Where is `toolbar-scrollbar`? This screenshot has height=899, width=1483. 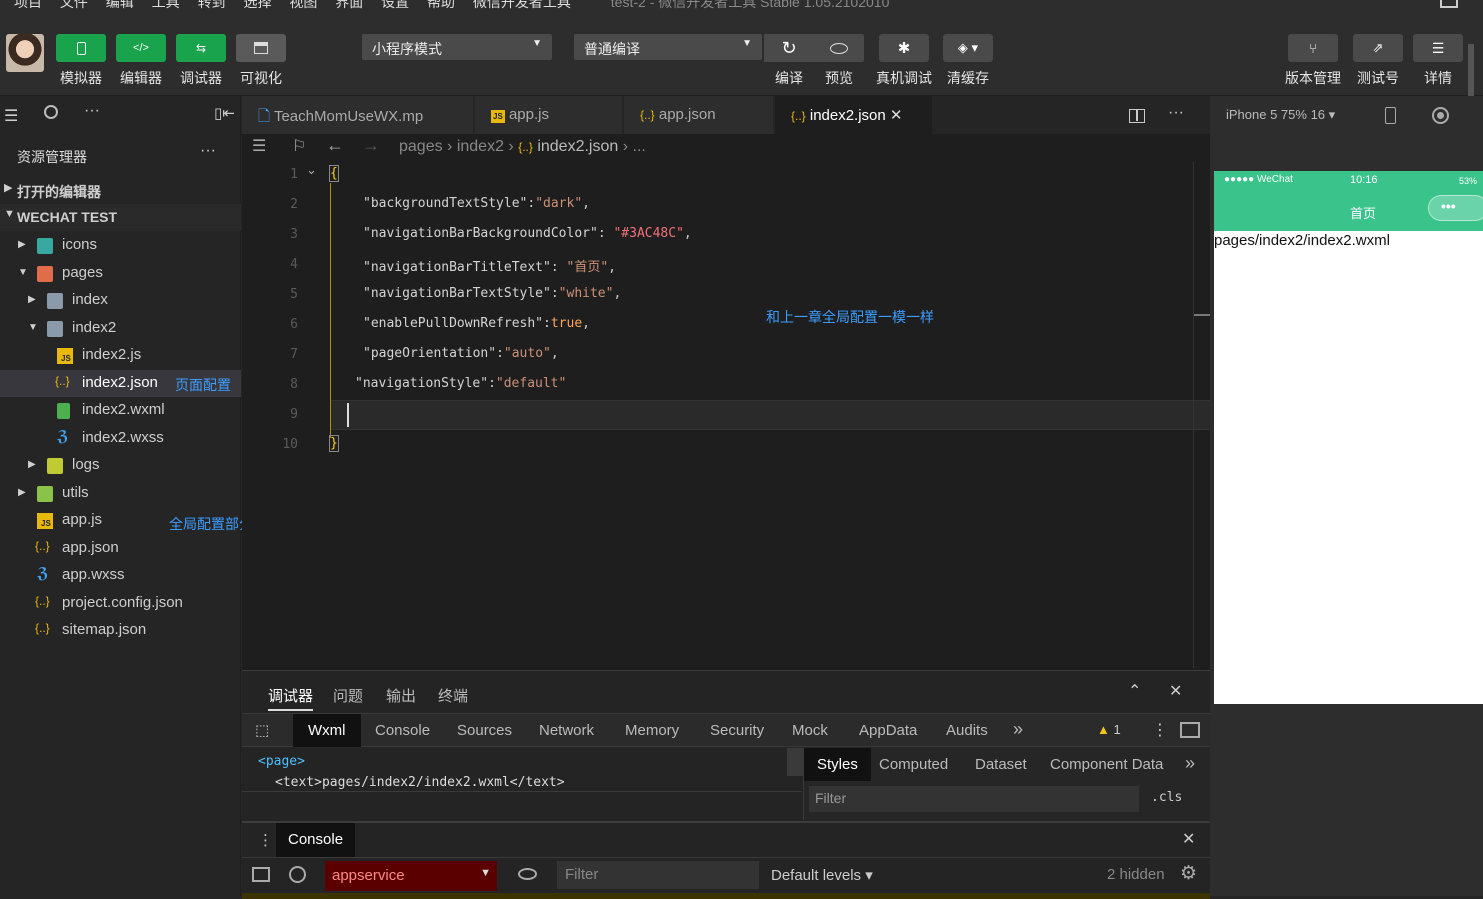
toolbar-scrollbar is located at coordinates (1471, 70).